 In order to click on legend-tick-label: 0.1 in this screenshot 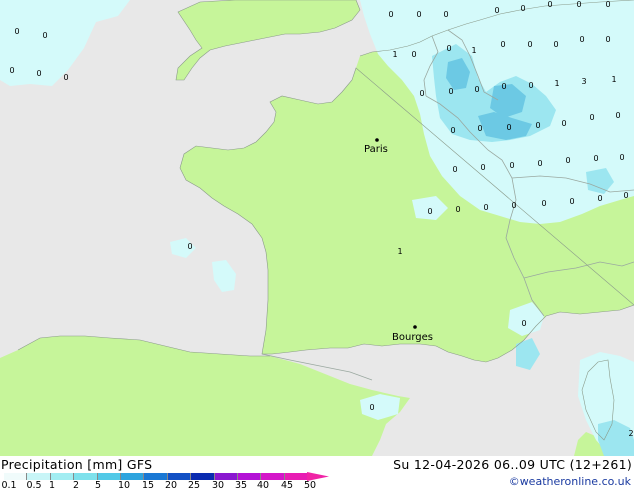, I will do `click(9, 485)`.